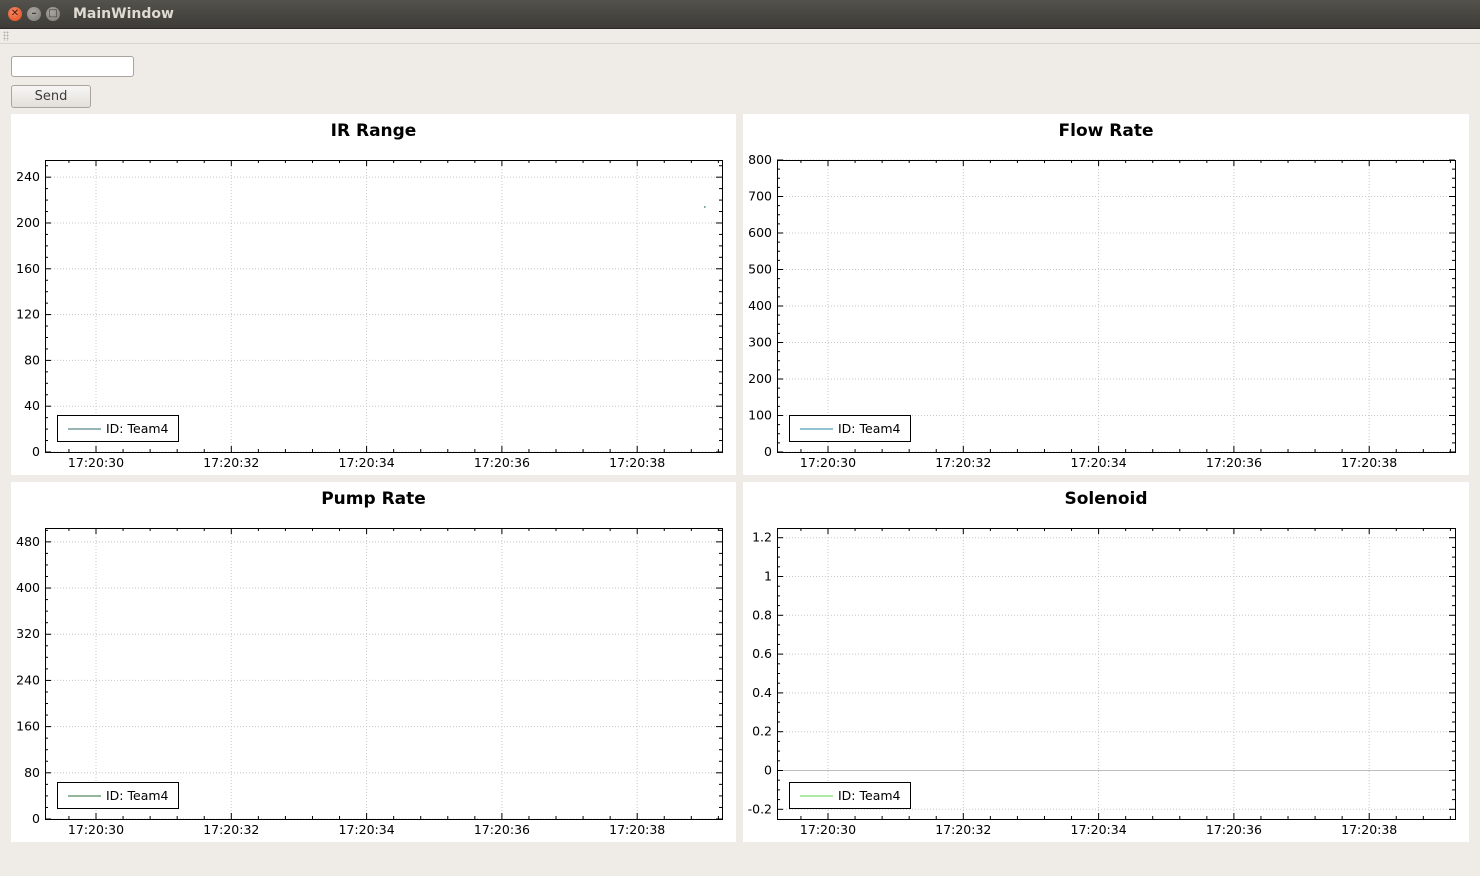 Image resolution: width=1480 pixels, height=876 pixels. I want to click on y-tick-label: 0.8, so click(762, 614).